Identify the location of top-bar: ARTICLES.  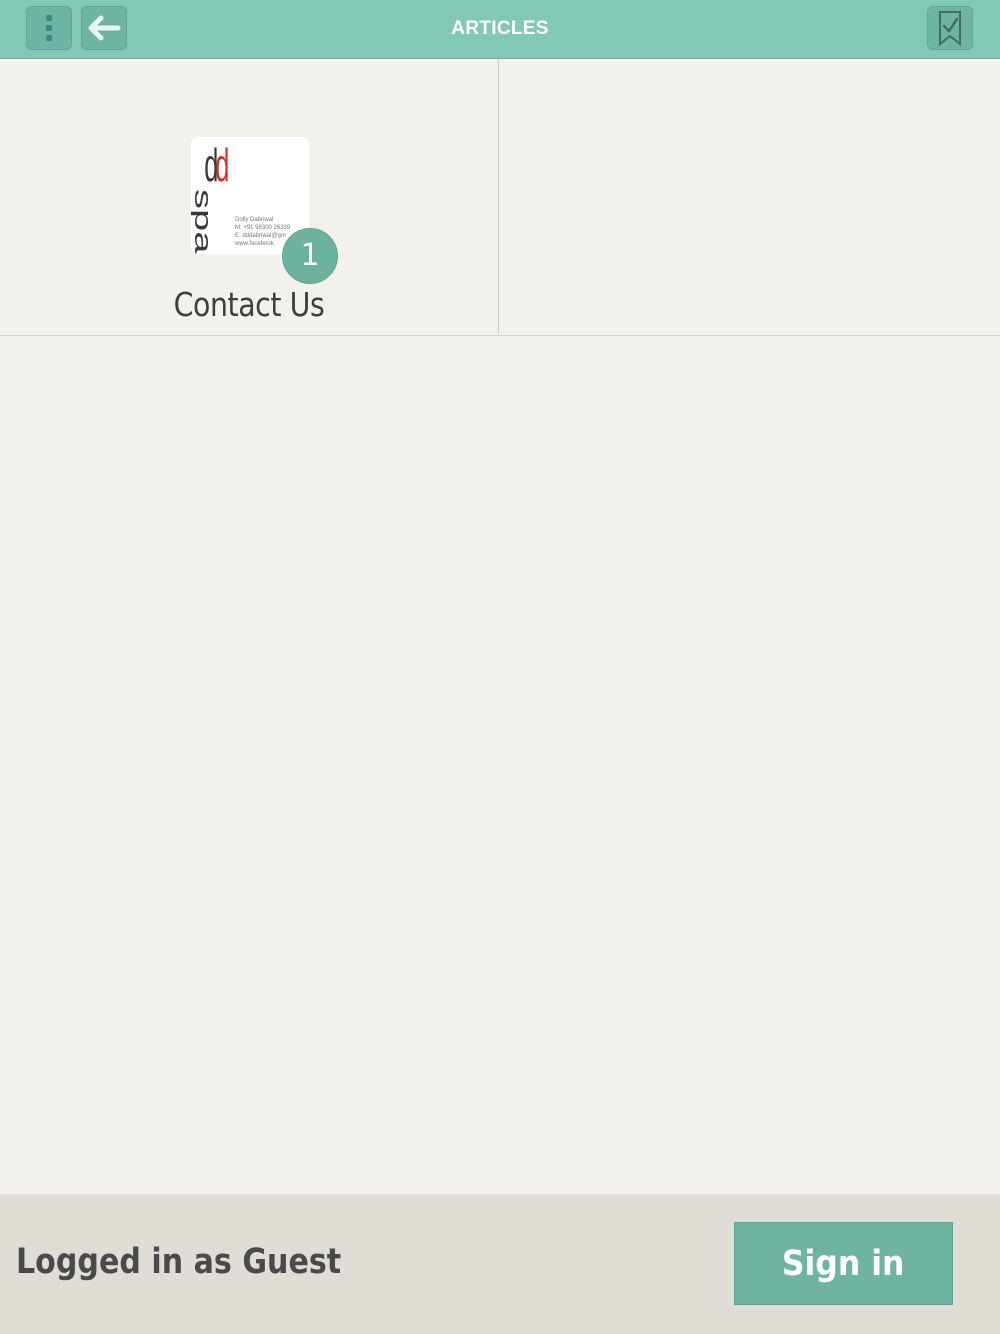
(500, 29).